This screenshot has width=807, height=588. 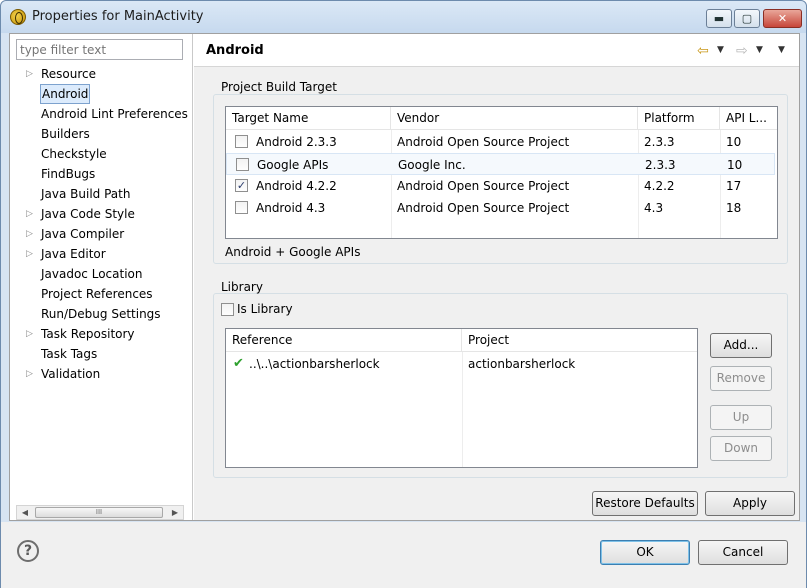 What do you see at coordinates (235, 50) in the screenshot?
I see `page-title: Android` at bounding box center [235, 50].